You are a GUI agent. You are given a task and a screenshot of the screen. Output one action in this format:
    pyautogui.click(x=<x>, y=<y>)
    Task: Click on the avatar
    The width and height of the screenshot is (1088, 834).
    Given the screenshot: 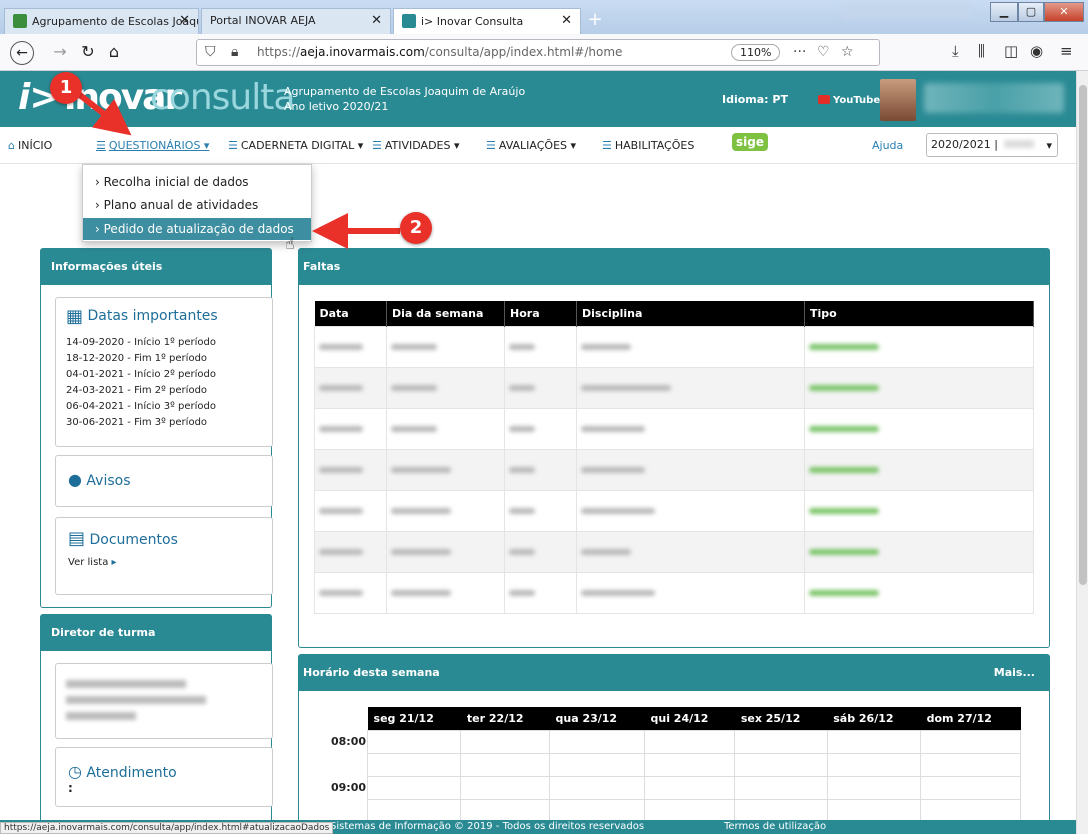 What is the action you would take?
    pyautogui.click(x=898, y=100)
    